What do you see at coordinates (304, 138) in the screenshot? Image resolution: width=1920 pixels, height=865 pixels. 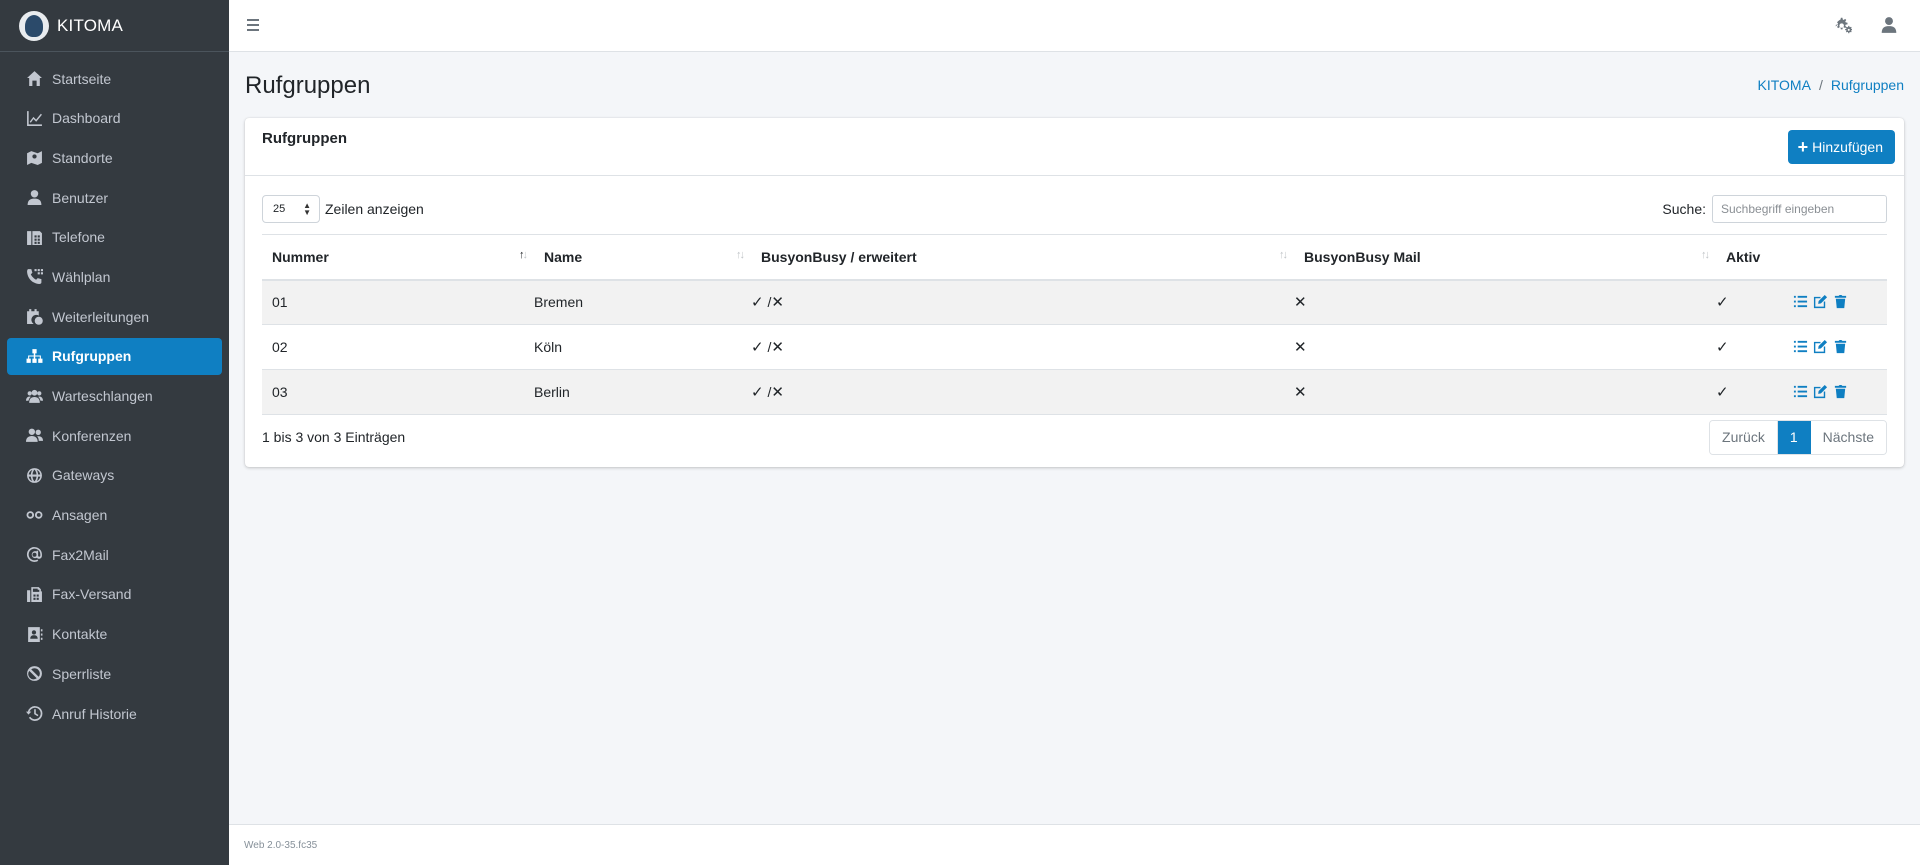 I see `card-title: Rufgruppen` at bounding box center [304, 138].